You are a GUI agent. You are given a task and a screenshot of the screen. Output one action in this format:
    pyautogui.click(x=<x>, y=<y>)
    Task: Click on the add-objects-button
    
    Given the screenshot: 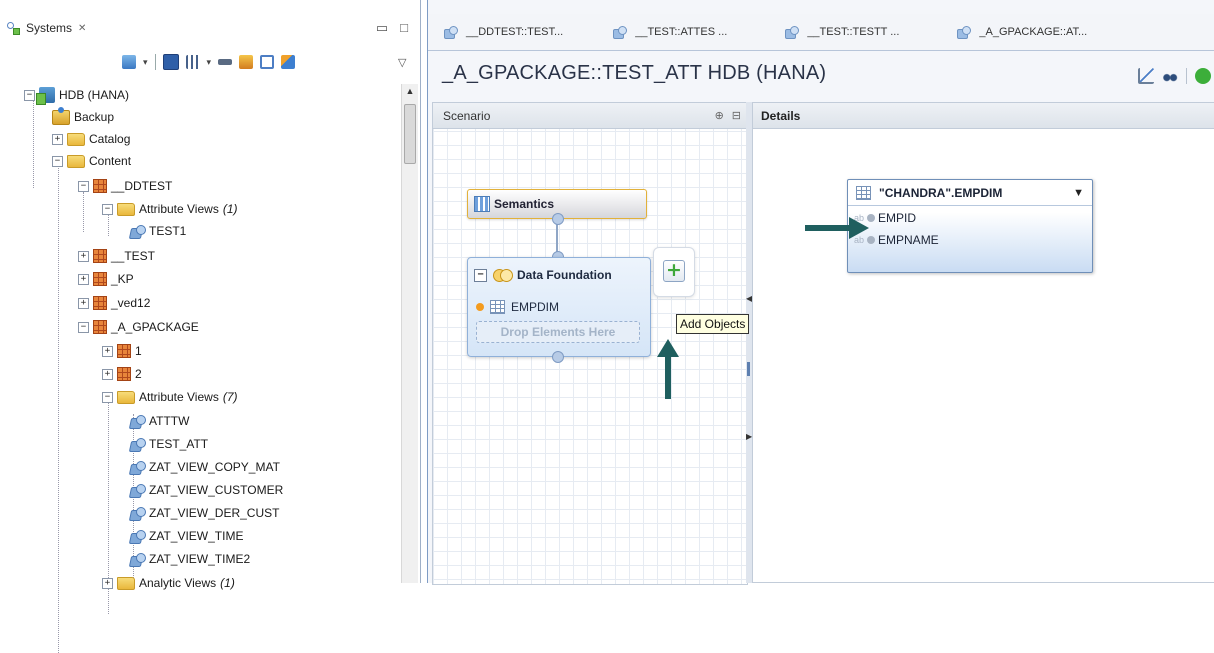 What is the action you would take?
    pyautogui.click(x=674, y=270)
    